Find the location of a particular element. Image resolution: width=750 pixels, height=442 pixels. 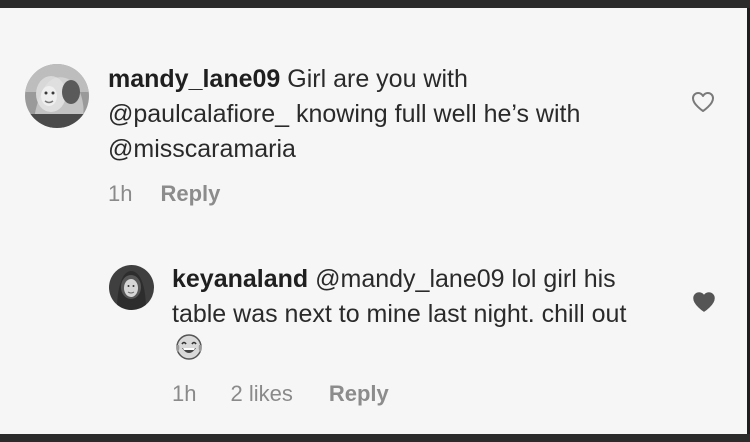

tears-of-joy-emoji is located at coordinates (189, 352).